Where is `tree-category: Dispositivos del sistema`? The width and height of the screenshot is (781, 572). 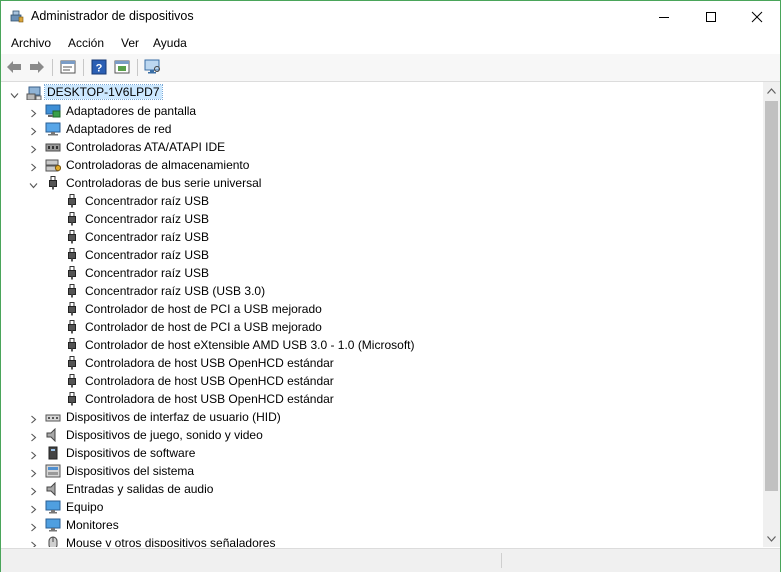
tree-category: Dispositivos del sistema is located at coordinates (382, 471).